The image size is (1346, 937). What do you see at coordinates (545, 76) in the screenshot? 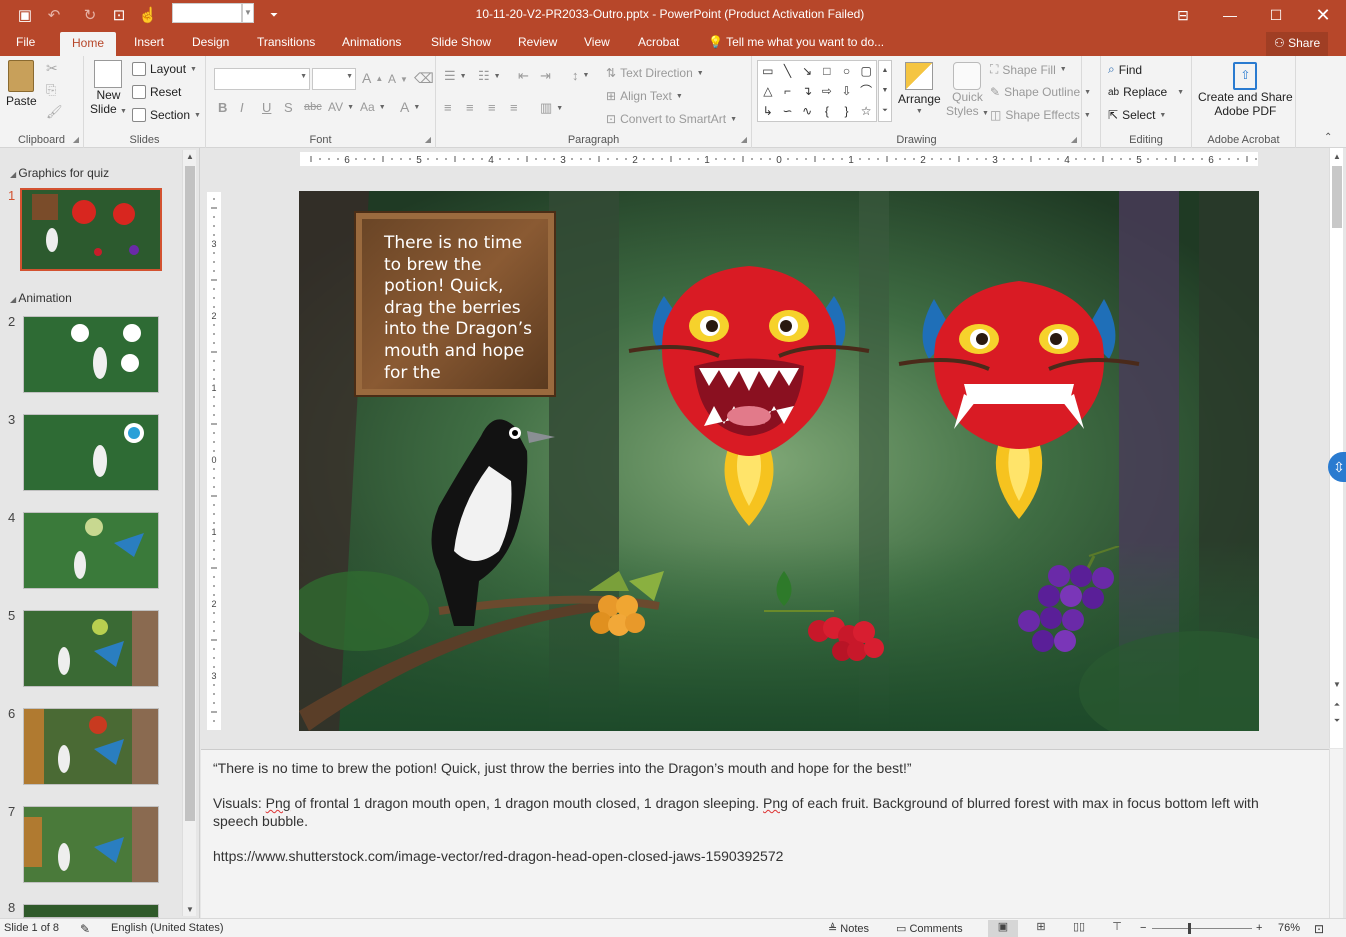
I see `increase-indent-icon: ⇥` at bounding box center [545, 76].